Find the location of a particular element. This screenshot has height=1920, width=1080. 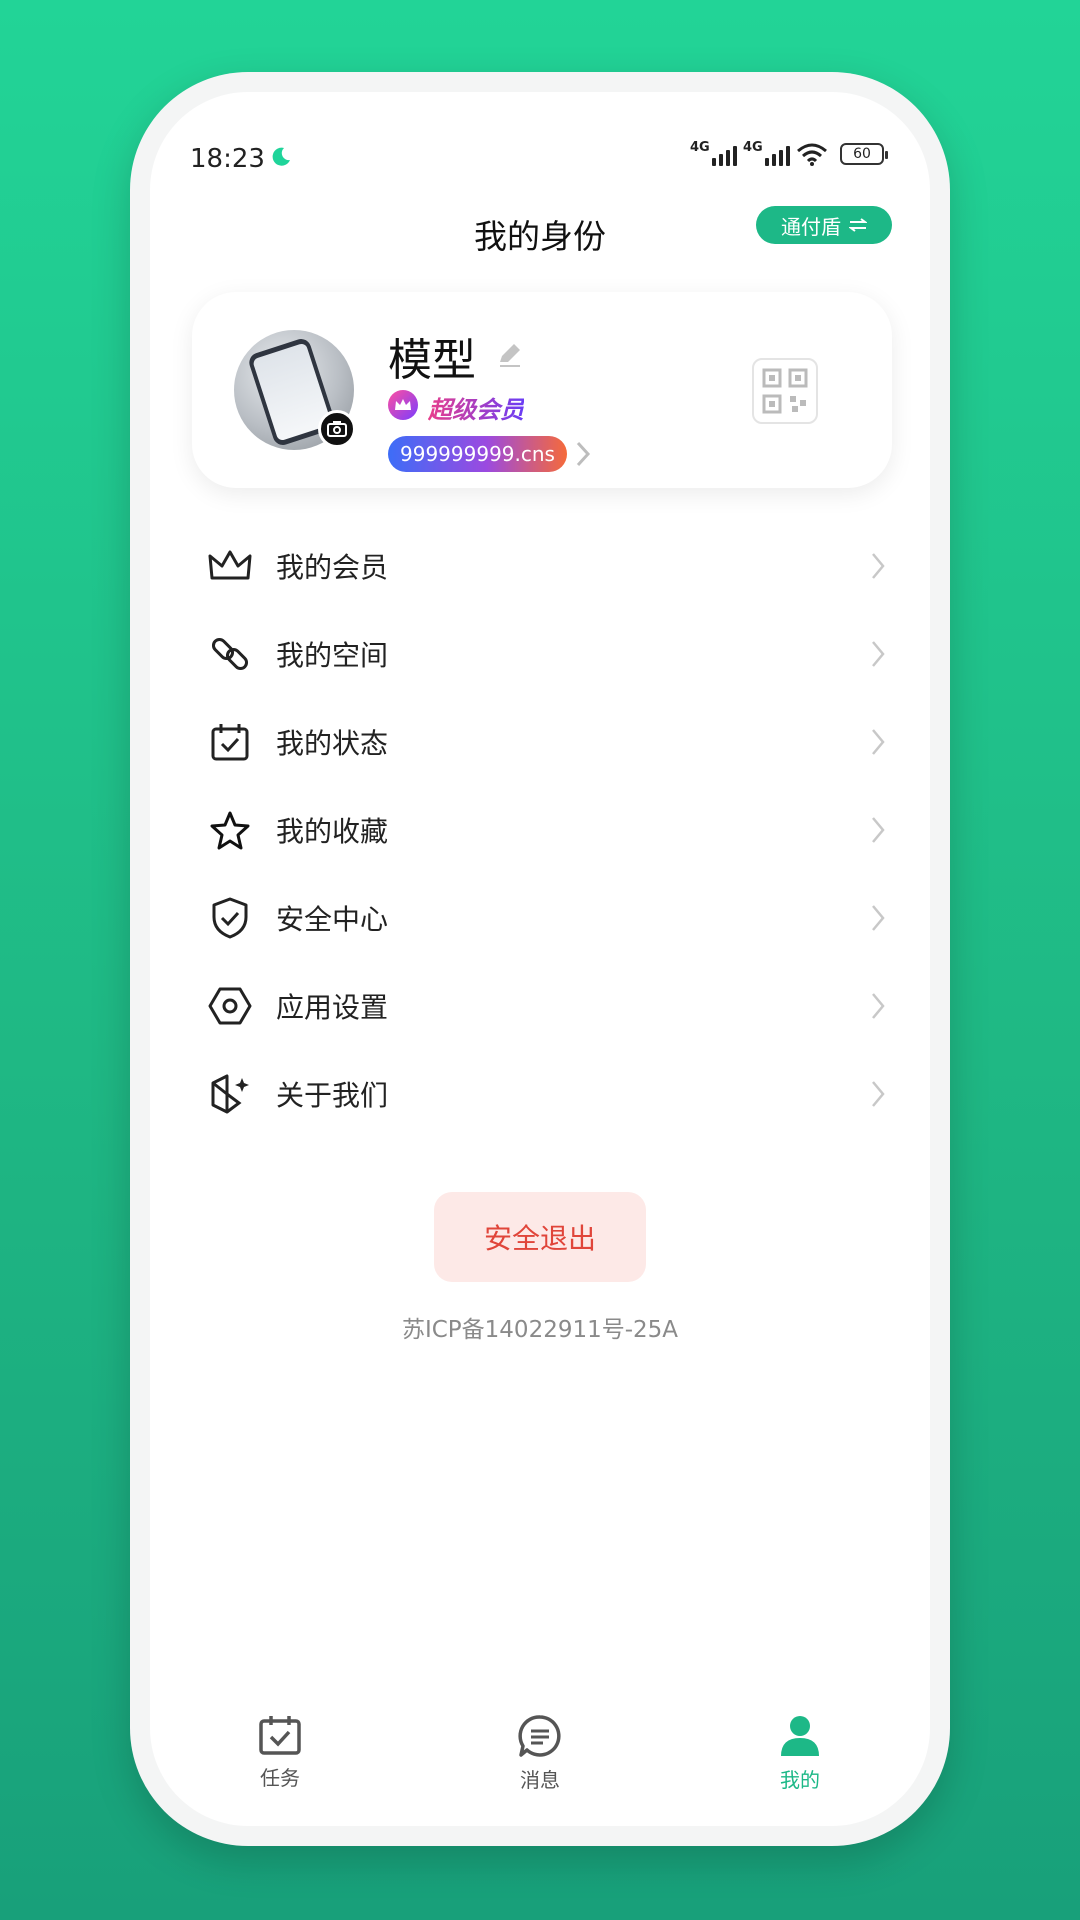

shield-check-icon is located at coordinates (230, 918).